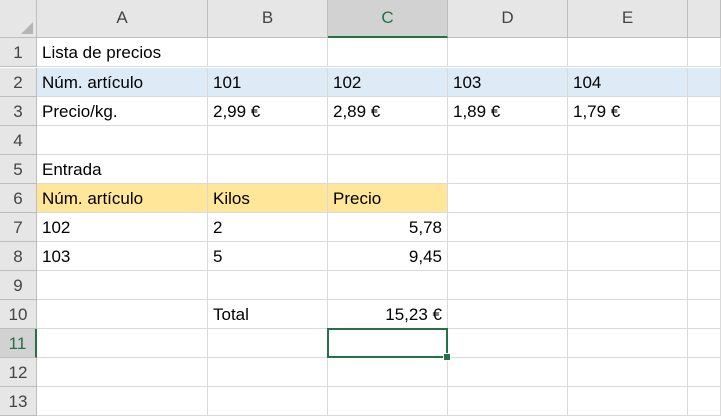 Image resolution: width=721 pixels, height=416 pixels. Describe the element at coordinates (18, 227) in the screenshot. I see `row-header-7: 7` at that location.